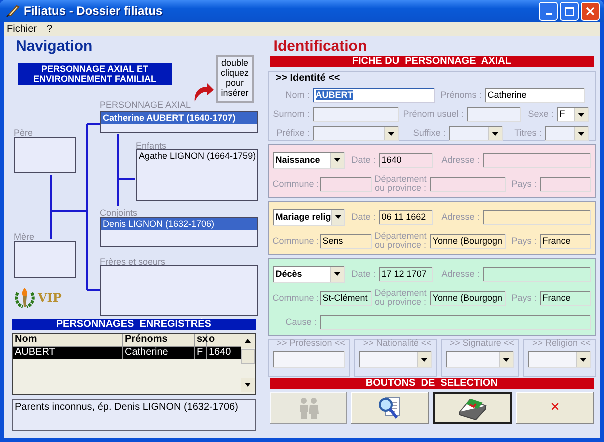  I want to click on field-label: Préfixe :, so click(293, 133).